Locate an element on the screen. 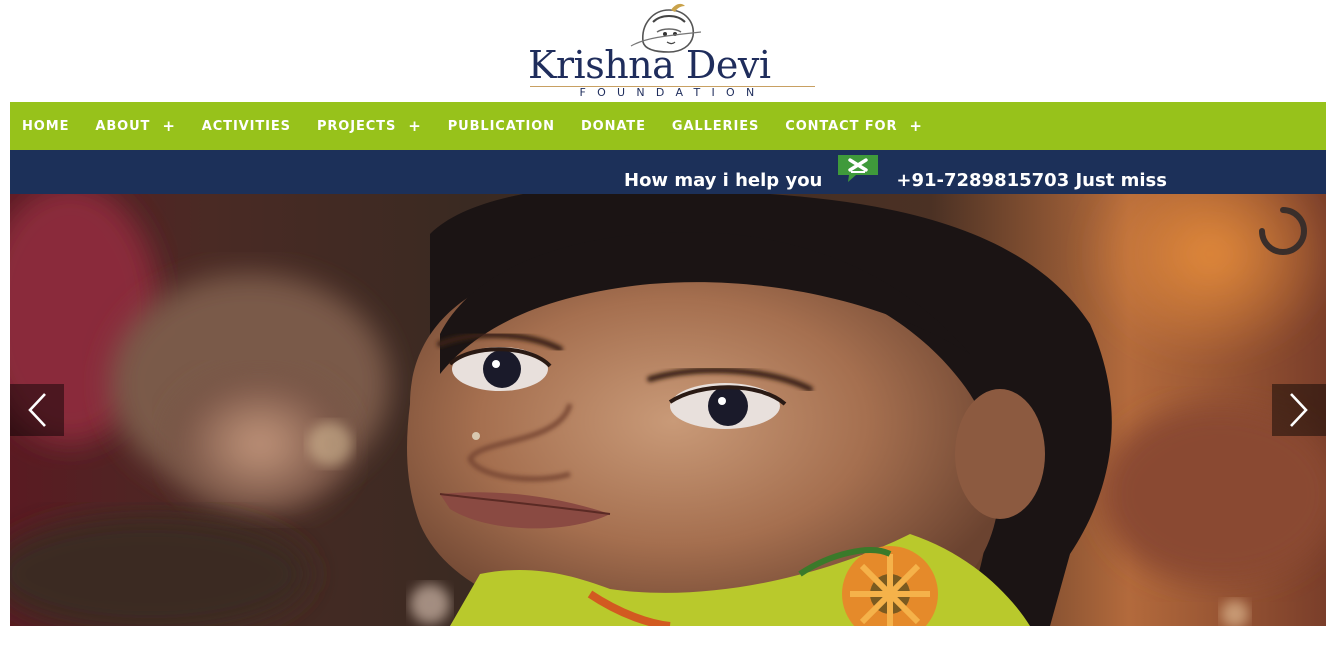  chevron-left-icon is located at coordinates (37, 410).